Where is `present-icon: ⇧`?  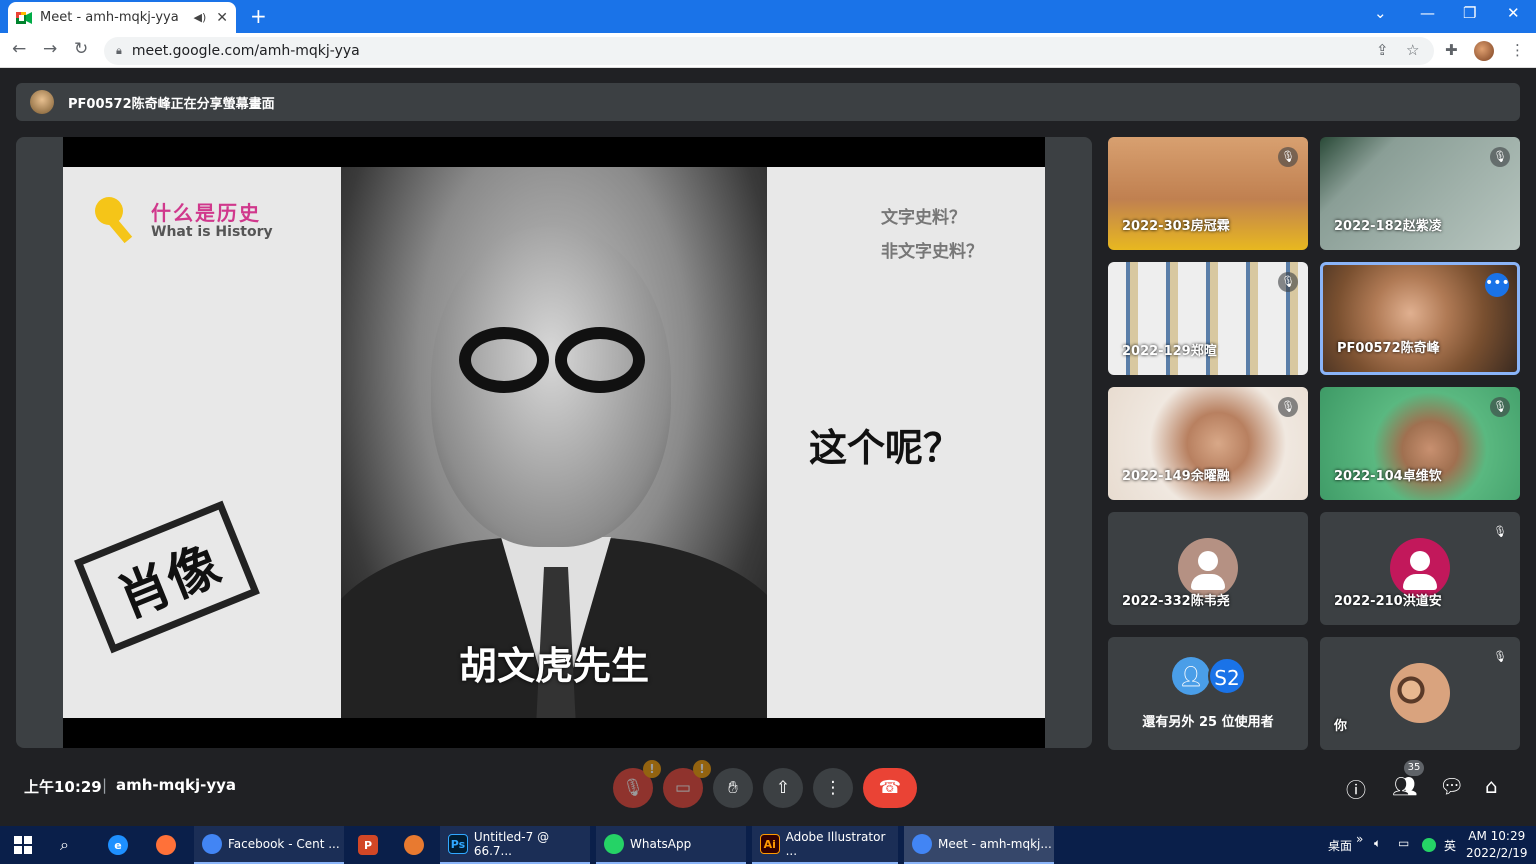 present-icon: ⇧ is located at coordinates (783, 788).